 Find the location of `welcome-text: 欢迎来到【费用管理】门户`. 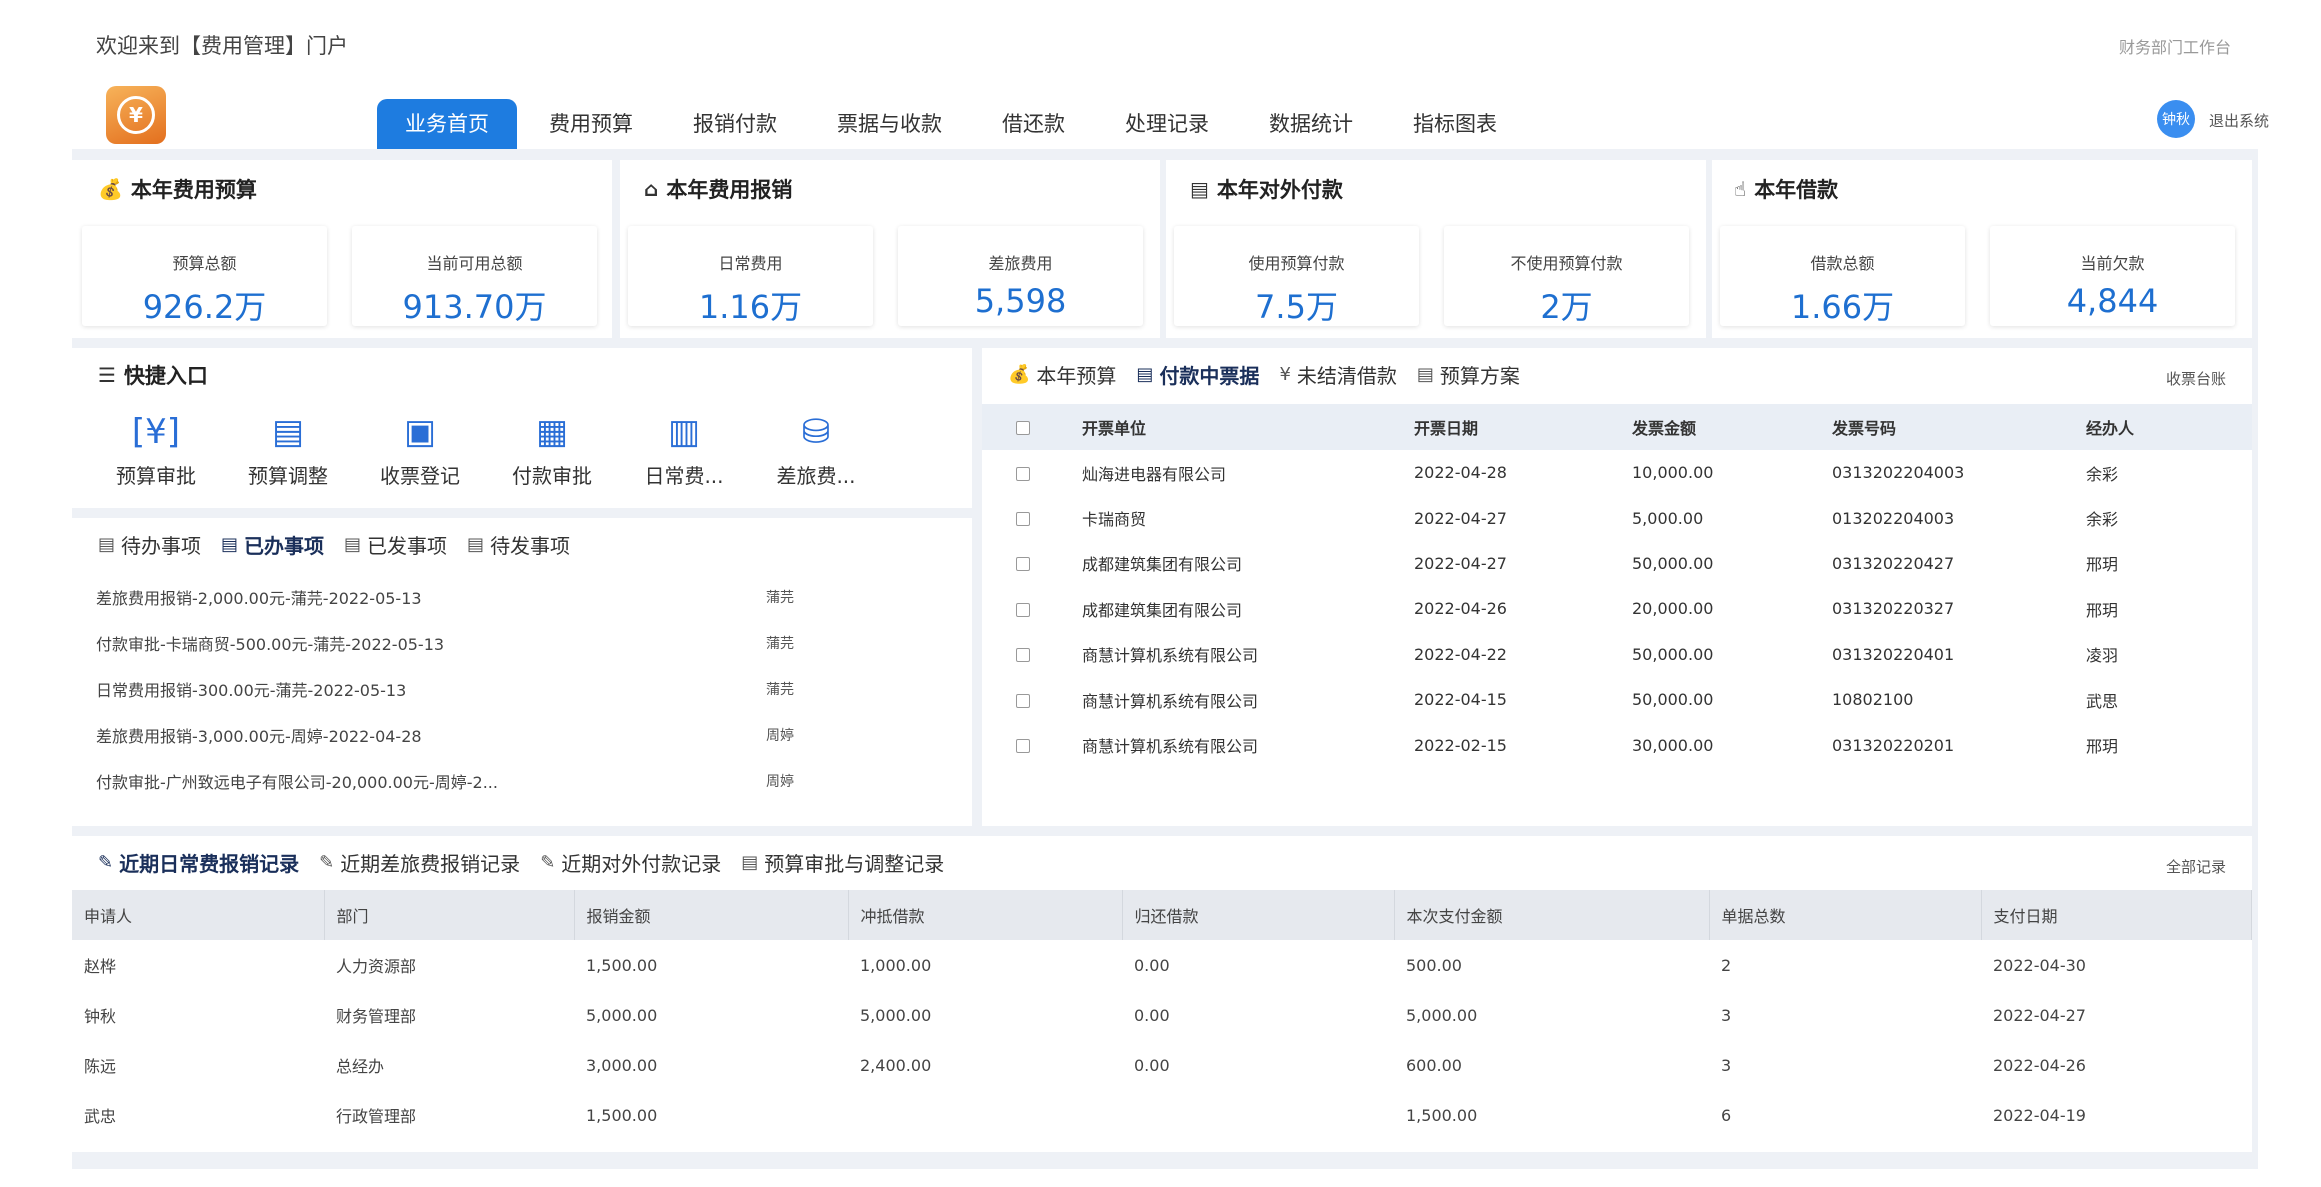

welcome-text: 欢迎来到【费用管理】门户 is located at coordinates (222, 46).